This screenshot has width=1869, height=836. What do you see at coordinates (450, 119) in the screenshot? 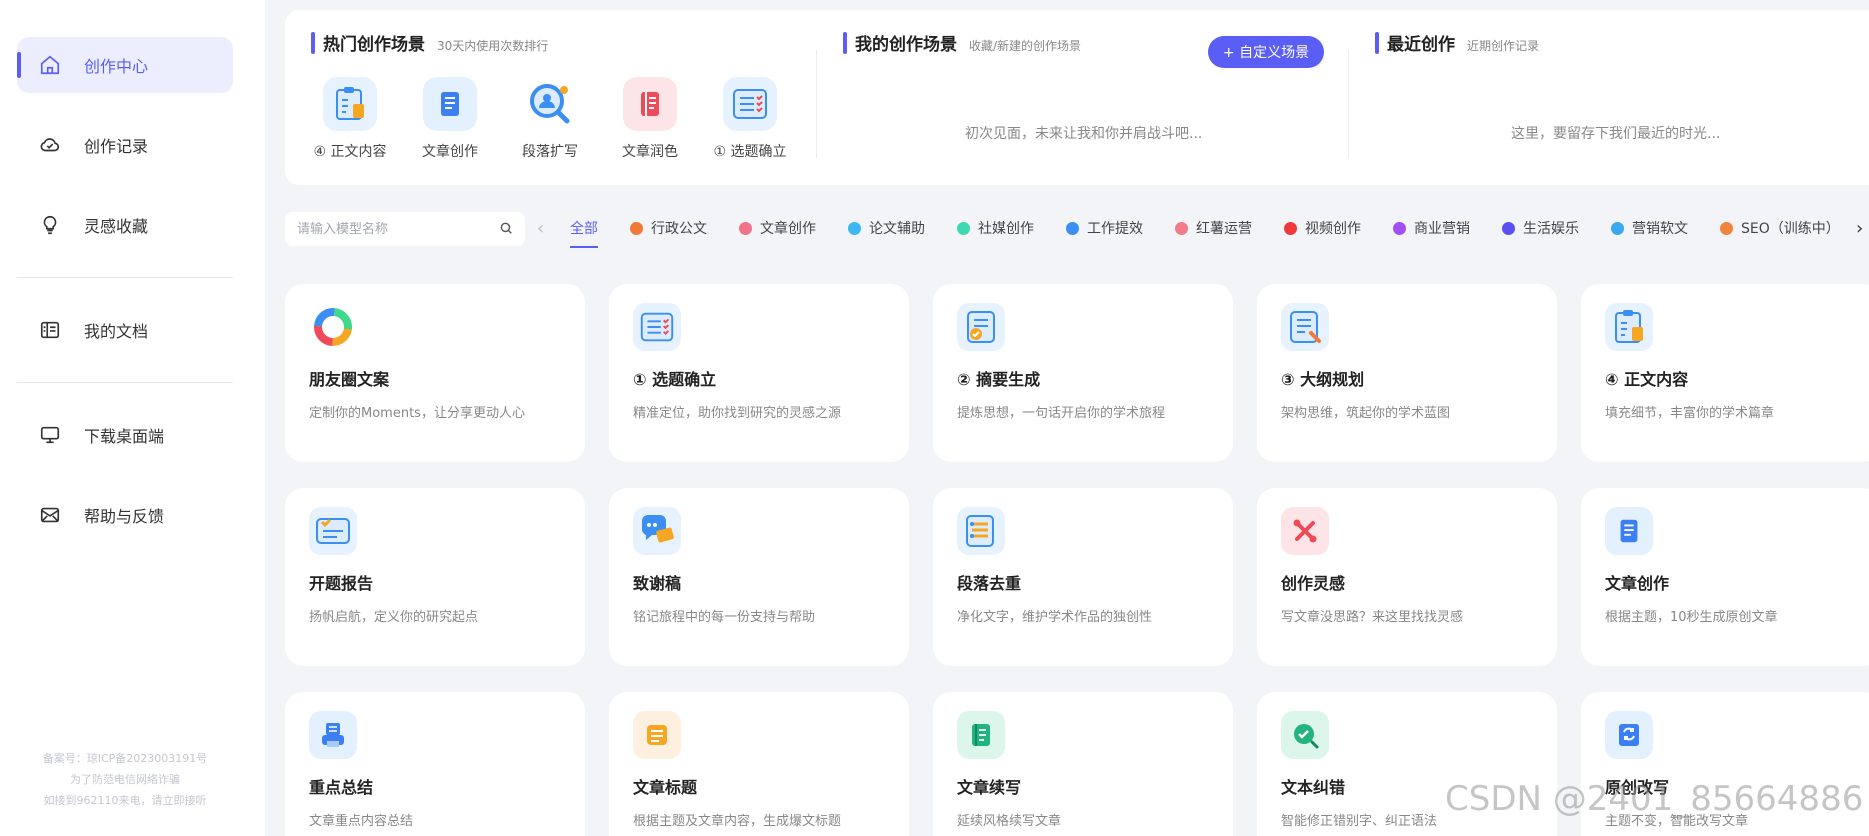
I see `hot-item: 文章创作` at bounding box center [450, 119].